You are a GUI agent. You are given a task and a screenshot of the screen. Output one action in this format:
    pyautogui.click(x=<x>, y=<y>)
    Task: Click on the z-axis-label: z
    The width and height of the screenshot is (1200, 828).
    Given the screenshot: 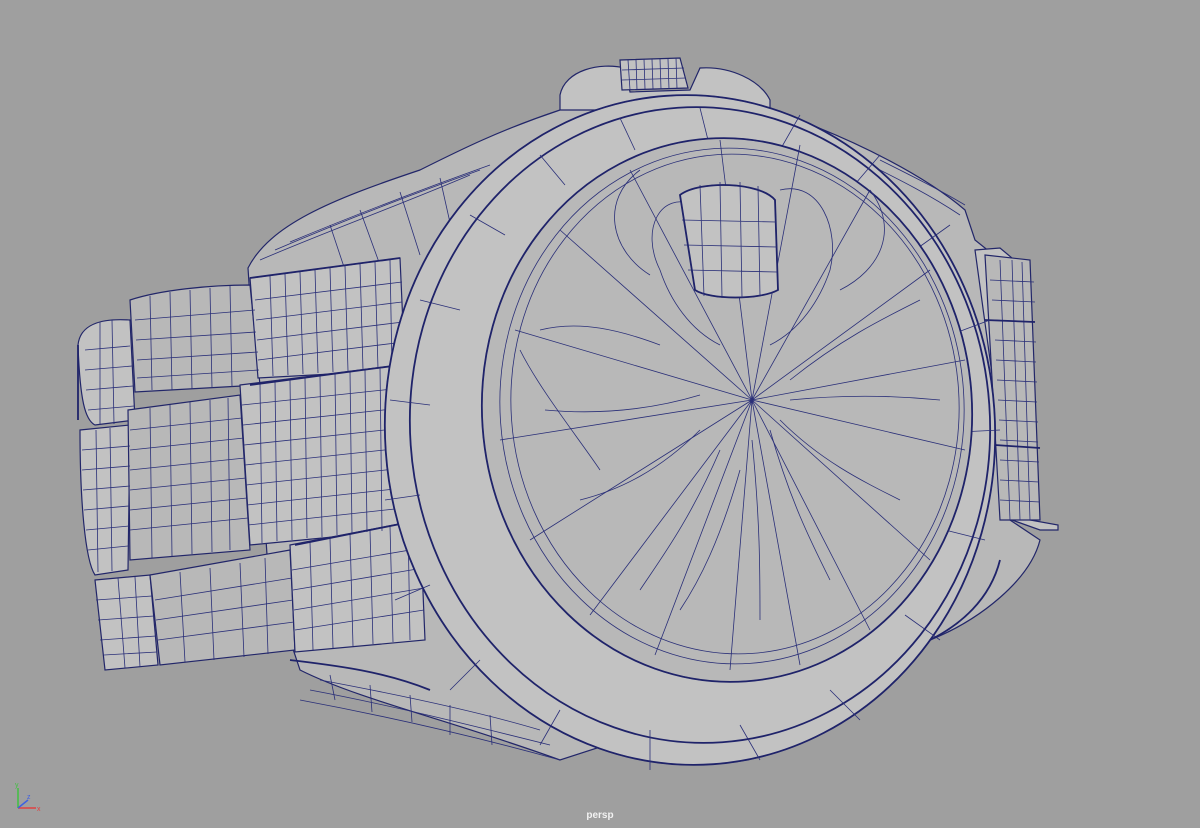 What is the action you would take?
    pyautogui.click(x=29, y=797)
    